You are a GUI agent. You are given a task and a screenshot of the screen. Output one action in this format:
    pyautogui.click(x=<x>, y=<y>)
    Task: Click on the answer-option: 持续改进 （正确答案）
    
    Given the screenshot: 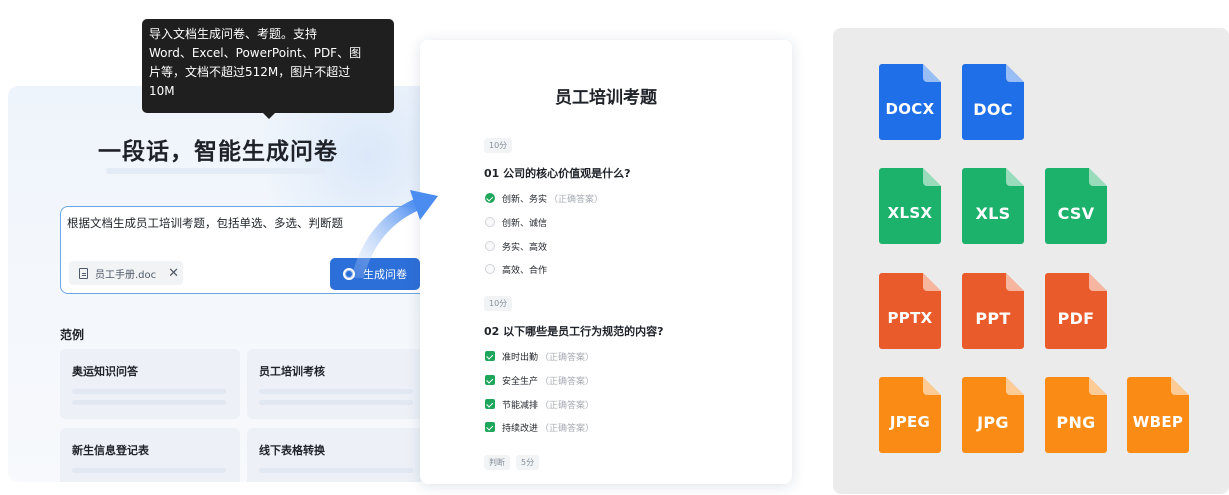 What is the action you would take?
    pyautogui.click(x=539, y=427)
    